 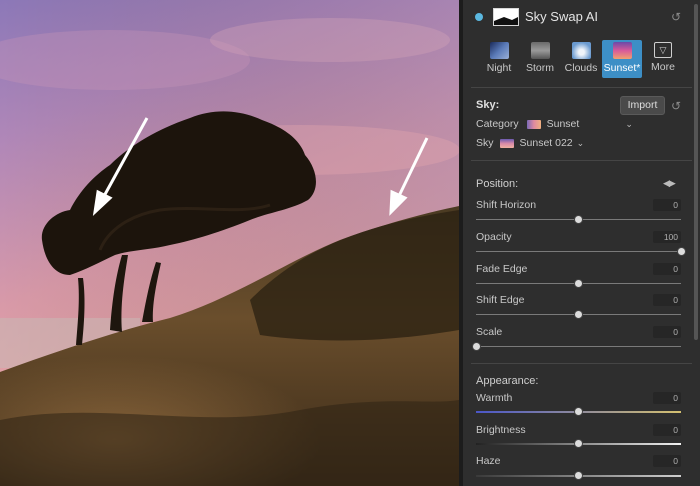 I want to click on slider-label: Scale, so click(x=489, y=332).